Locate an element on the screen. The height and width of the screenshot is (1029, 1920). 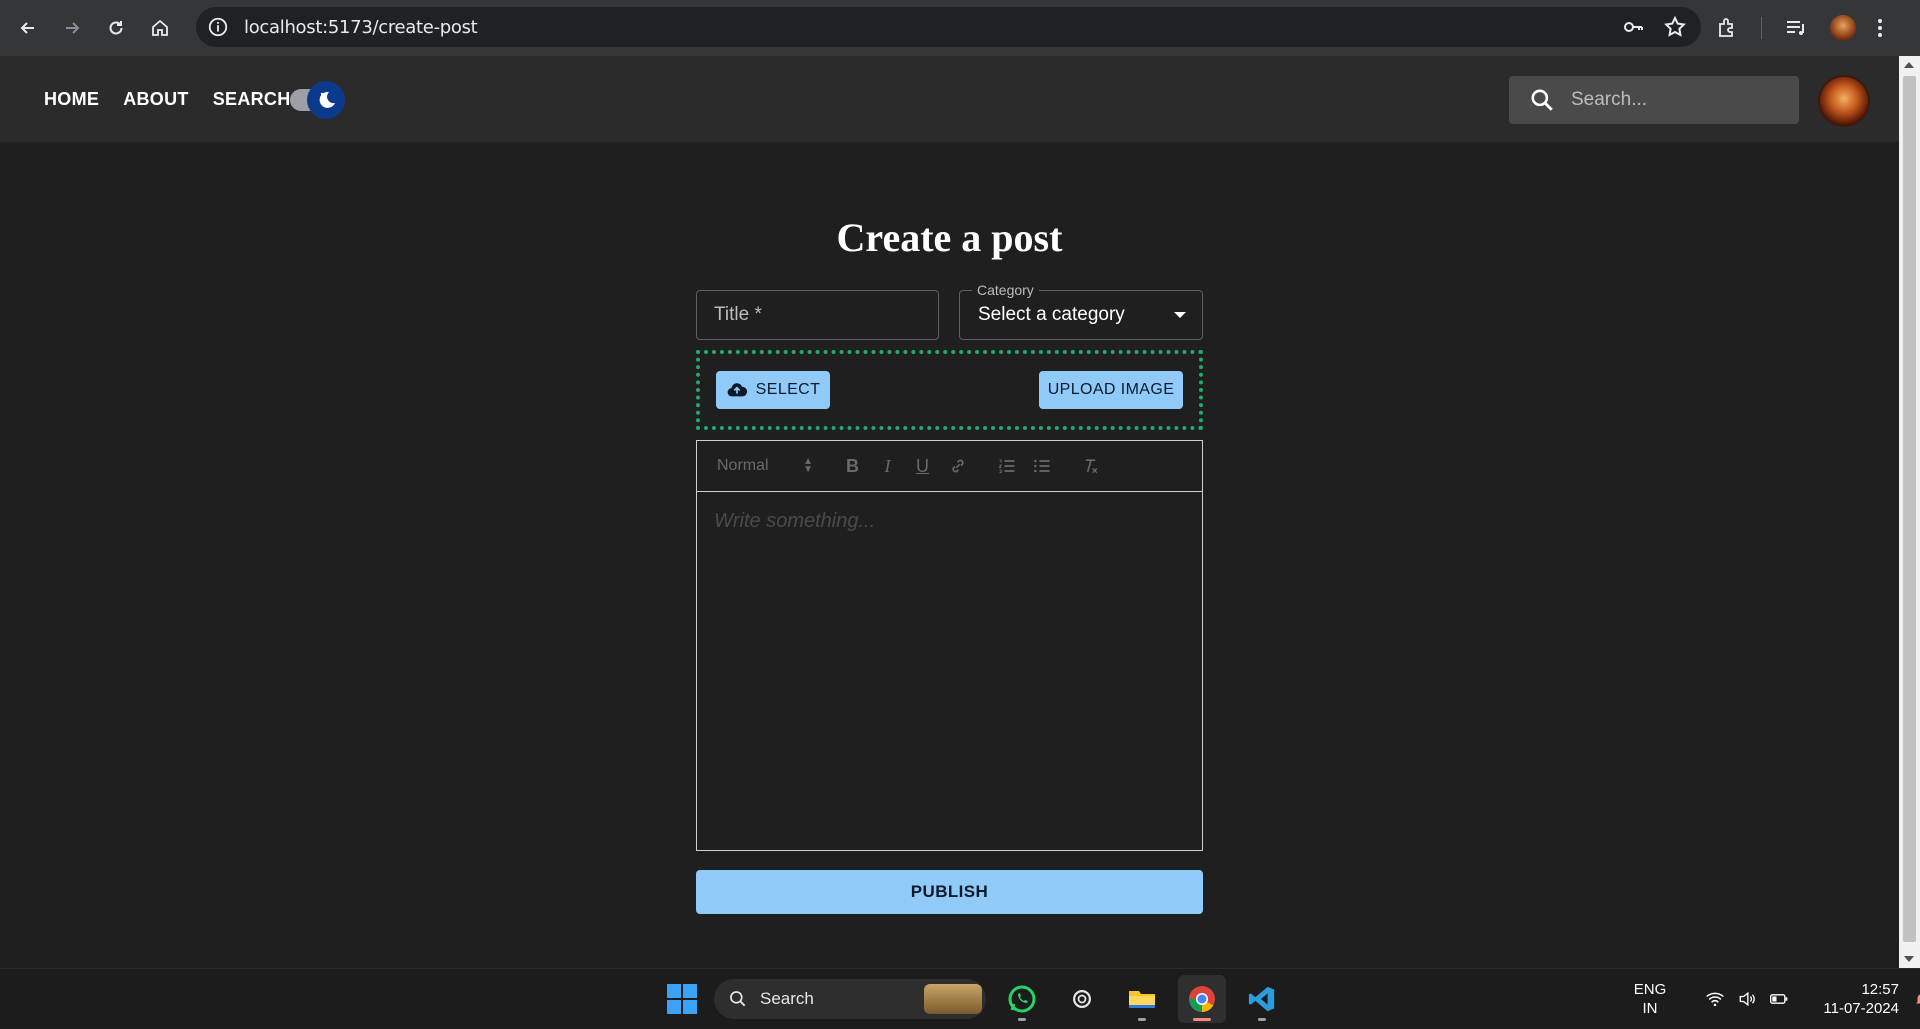
page-title: Create a post is located at coordinates (949, 237).